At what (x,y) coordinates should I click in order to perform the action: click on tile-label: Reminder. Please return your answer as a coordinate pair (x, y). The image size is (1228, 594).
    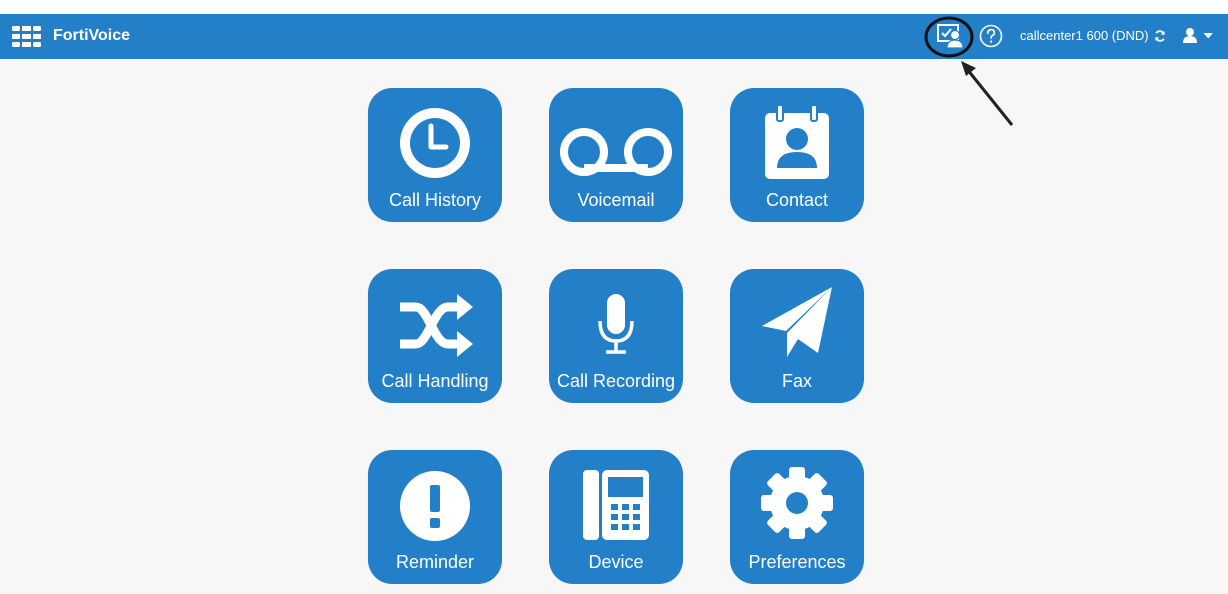
    Looking at the image, I should click on (435, 562).